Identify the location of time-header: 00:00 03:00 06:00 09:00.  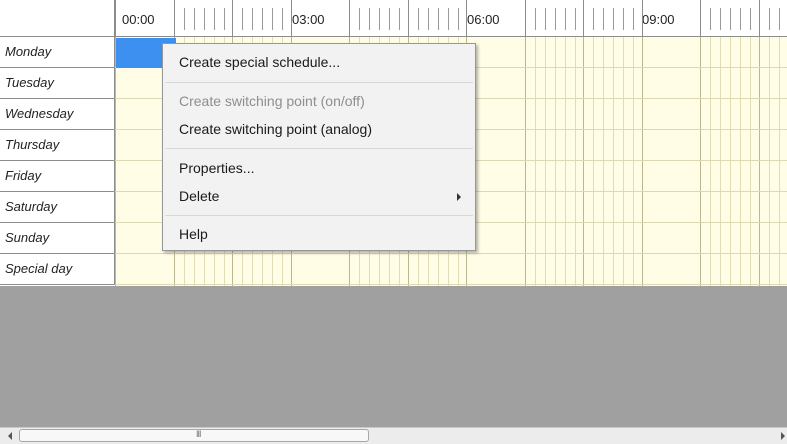
(451, 18).